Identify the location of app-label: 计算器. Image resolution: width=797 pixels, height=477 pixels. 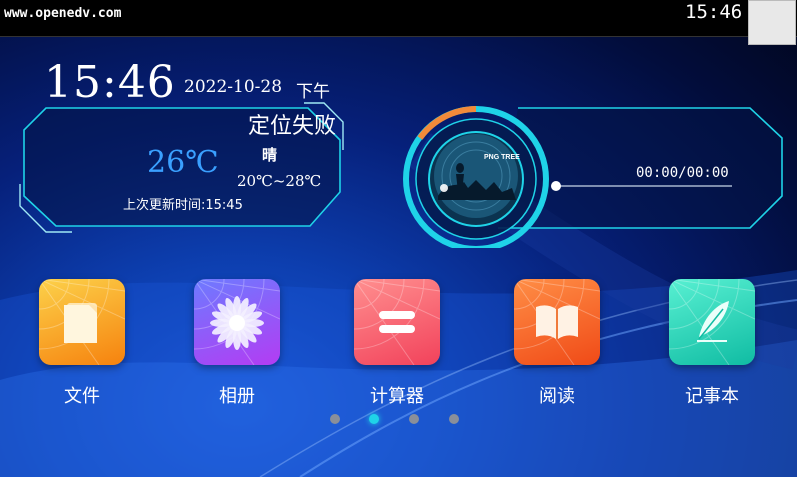
(397, 396).